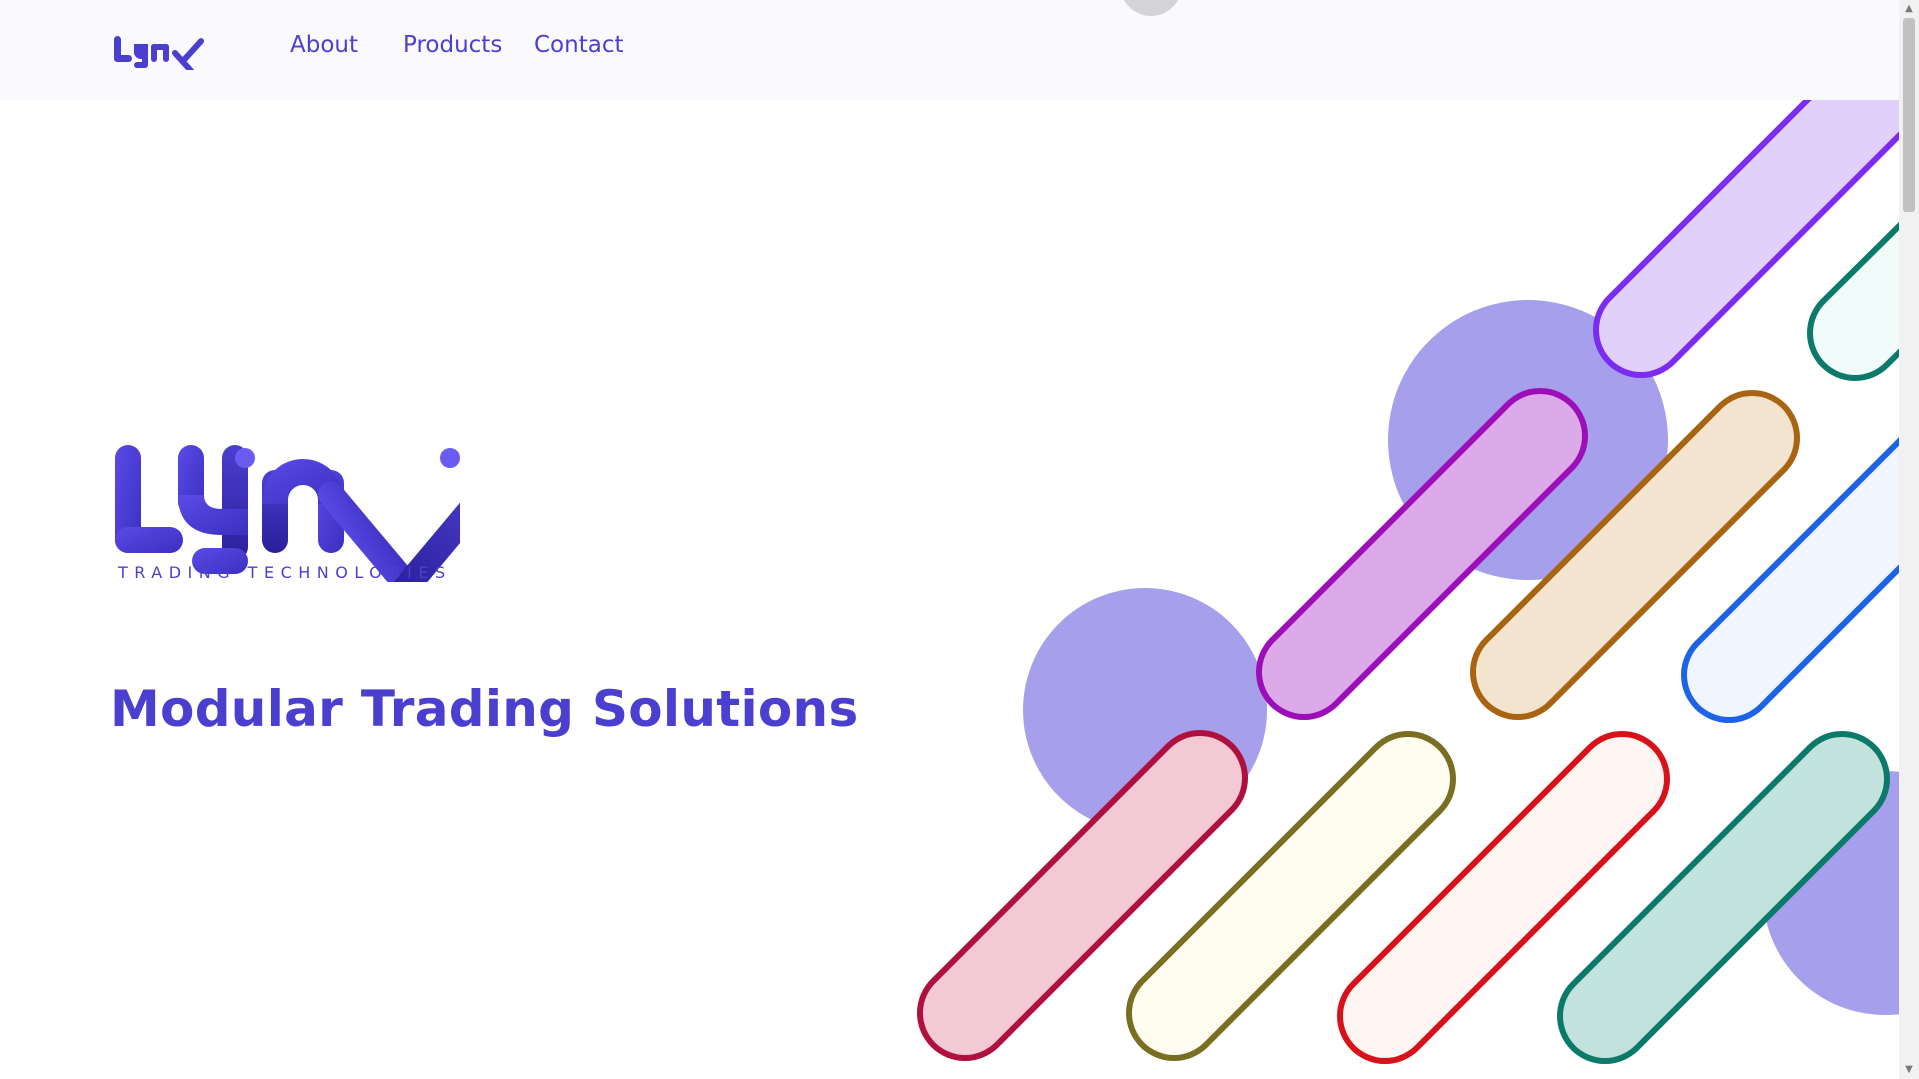 This screenshot has height=1079, width=1919. Describe the element at coordinates (160, 50) in the screenshot. I see `lynx-logo-small` at that location.